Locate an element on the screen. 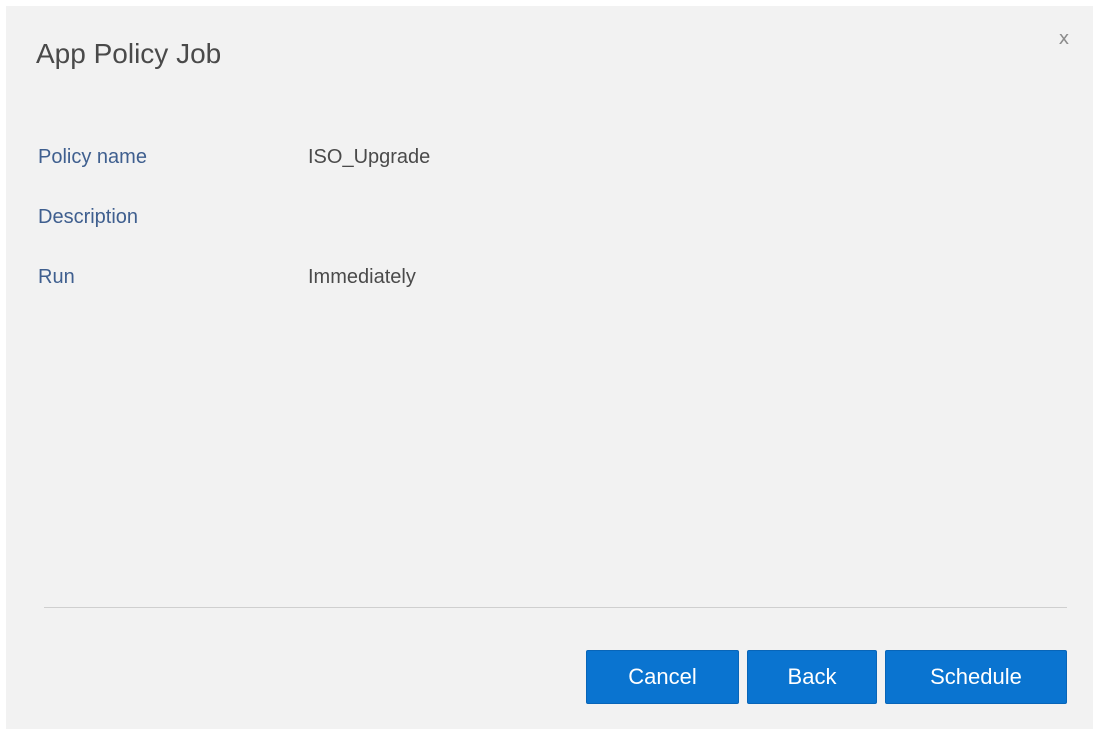 This screenshot has height=735, width=1099. run-value: Immediately is located at coordinates (362, 277).